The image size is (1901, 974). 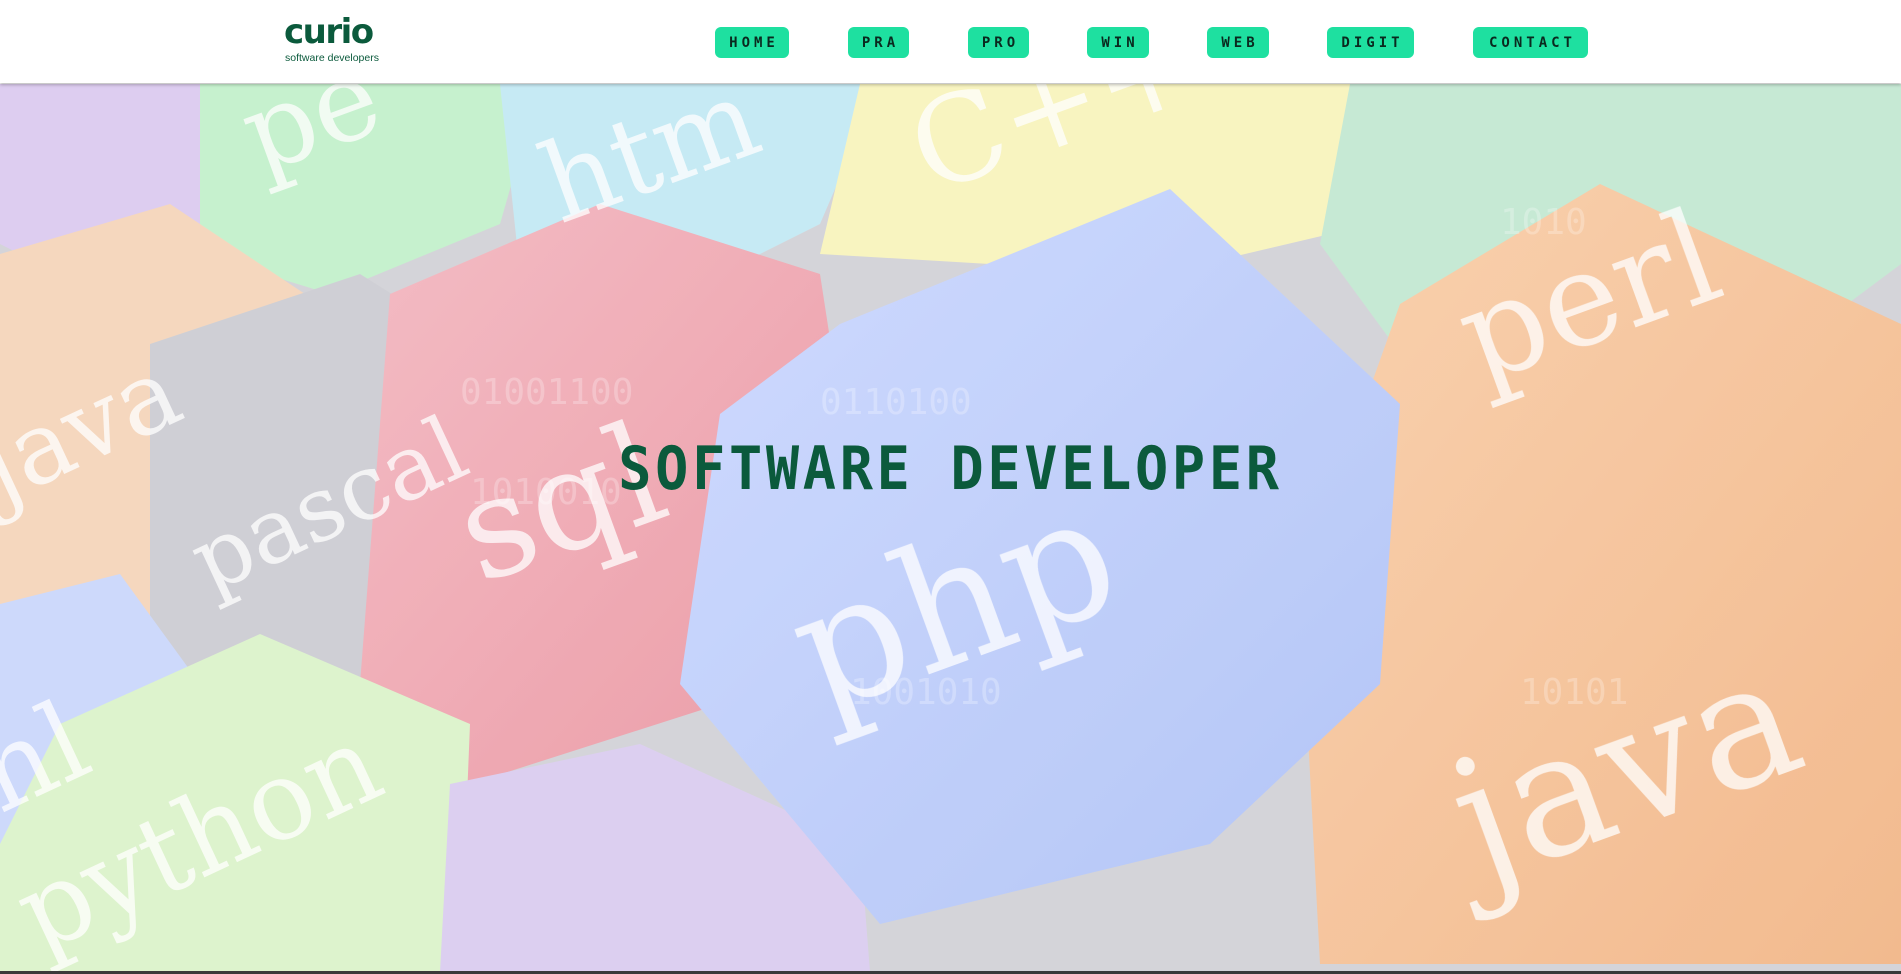 What do you see at coordinates (752, 42) in the screenshot?
I see `nav-home: HOME` at bounding box center [752, 42].